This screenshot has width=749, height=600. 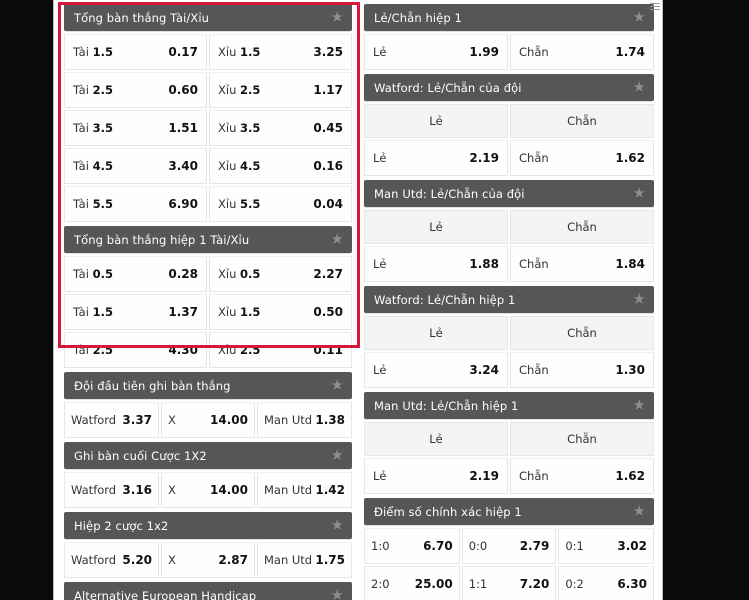 I want to click on odds-cell: Lẻ 1.99, so click(x=436, y=52).